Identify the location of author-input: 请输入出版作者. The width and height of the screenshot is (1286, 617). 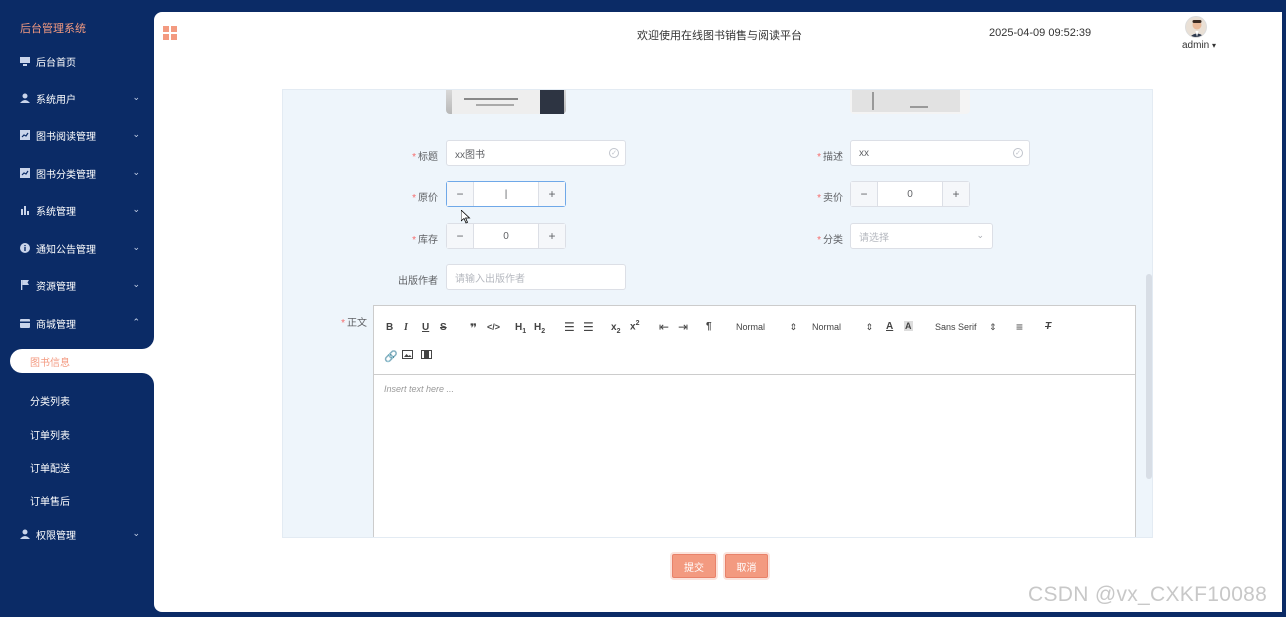
(536, 277).